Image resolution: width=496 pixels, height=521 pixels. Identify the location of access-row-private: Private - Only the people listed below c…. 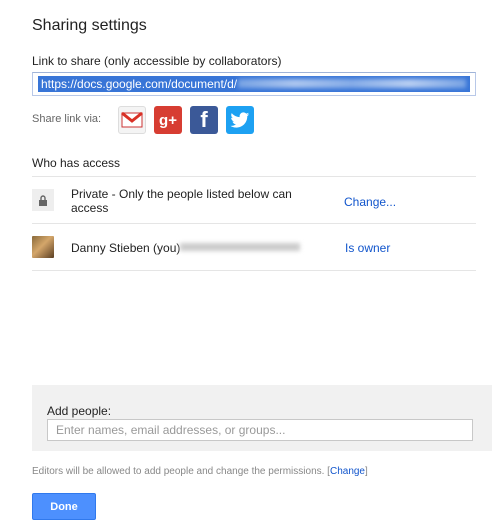
(254, 200).